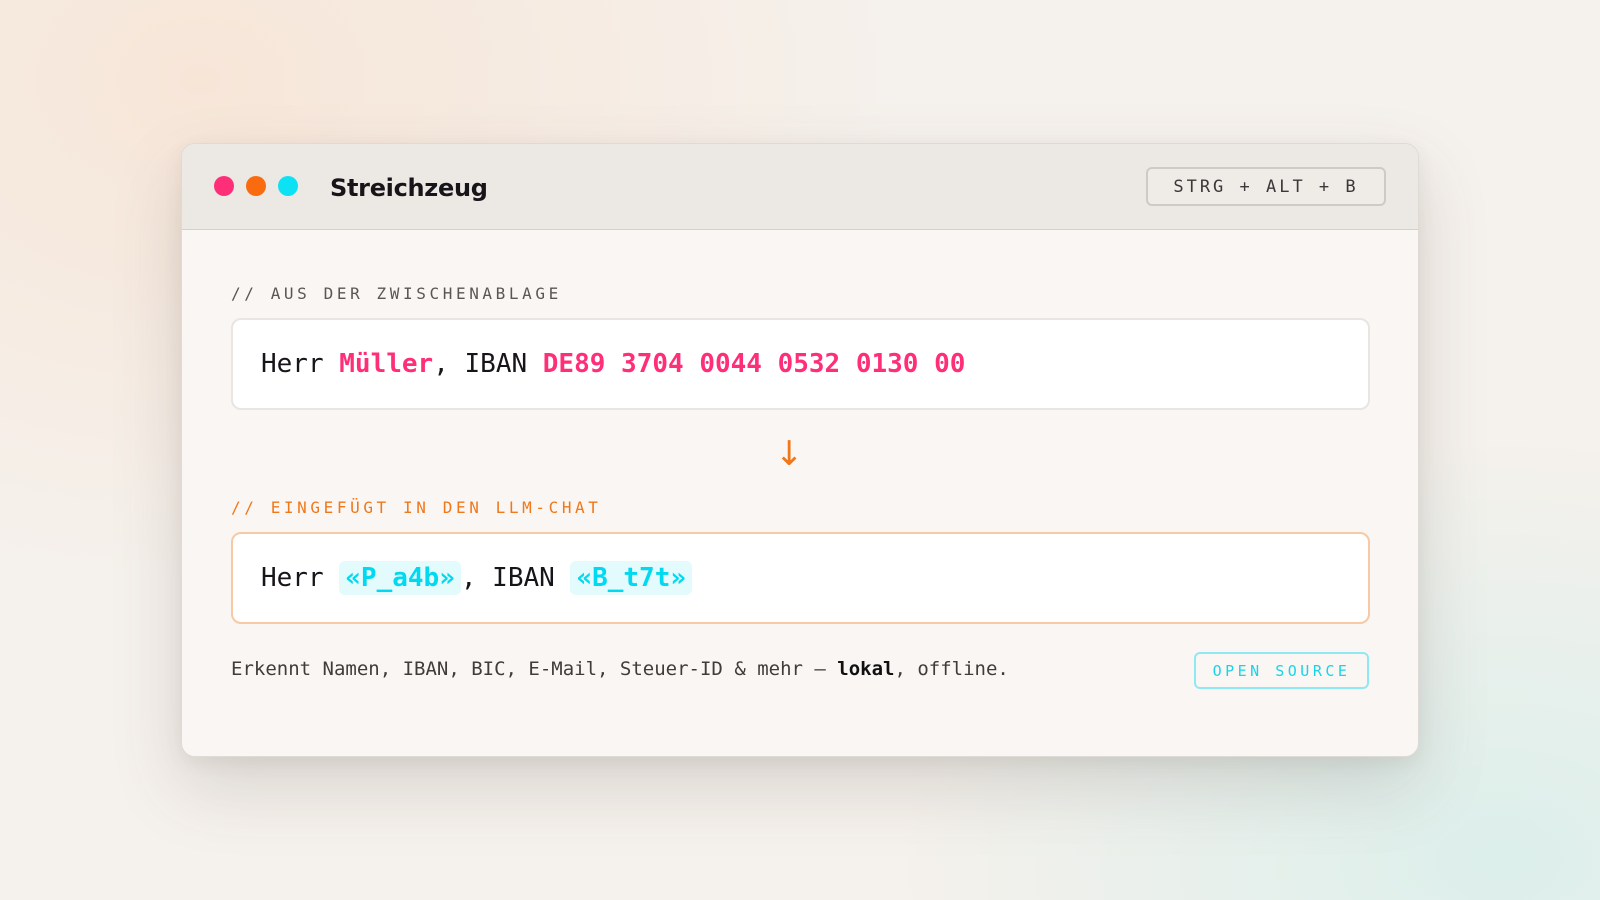  Describe the element at coordinates (300, 364) in the screenshot. I see `source-prefix: Herr` at that location.